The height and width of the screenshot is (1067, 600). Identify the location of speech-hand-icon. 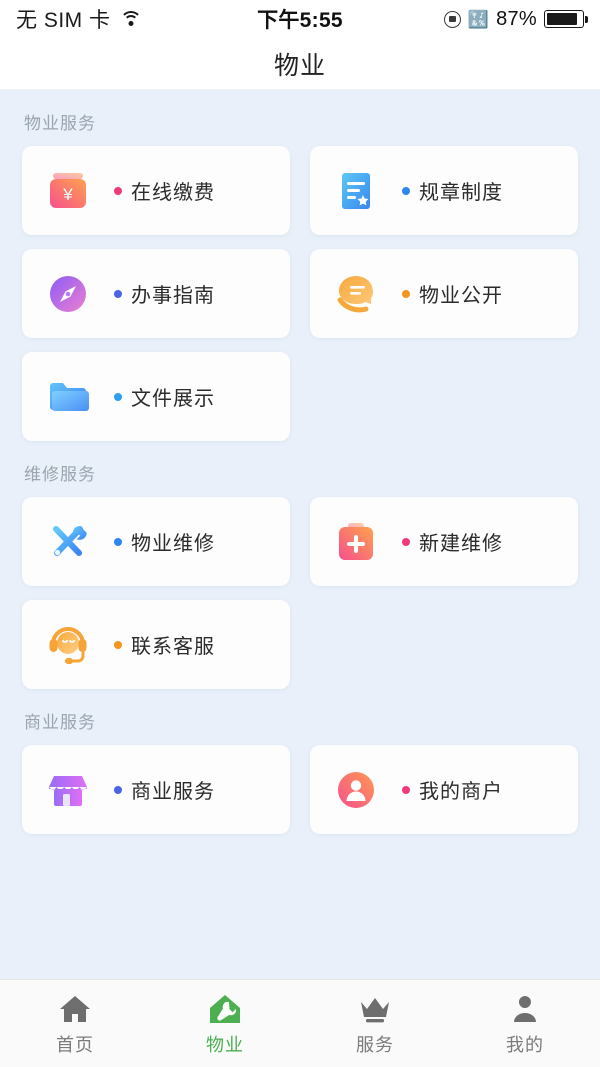
(356, 294).